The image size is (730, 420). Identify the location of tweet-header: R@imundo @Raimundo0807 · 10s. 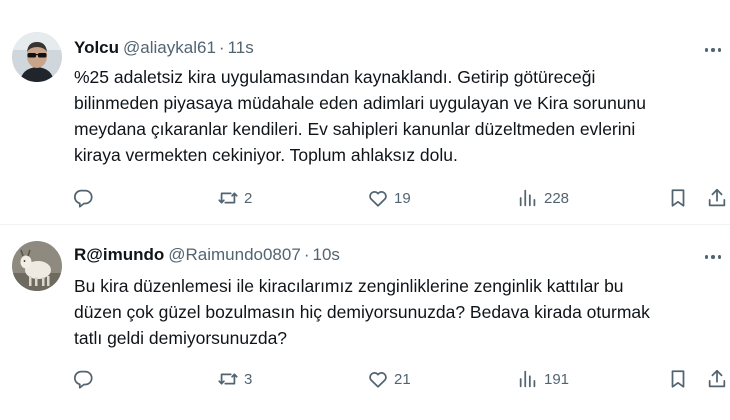
(382, 255).